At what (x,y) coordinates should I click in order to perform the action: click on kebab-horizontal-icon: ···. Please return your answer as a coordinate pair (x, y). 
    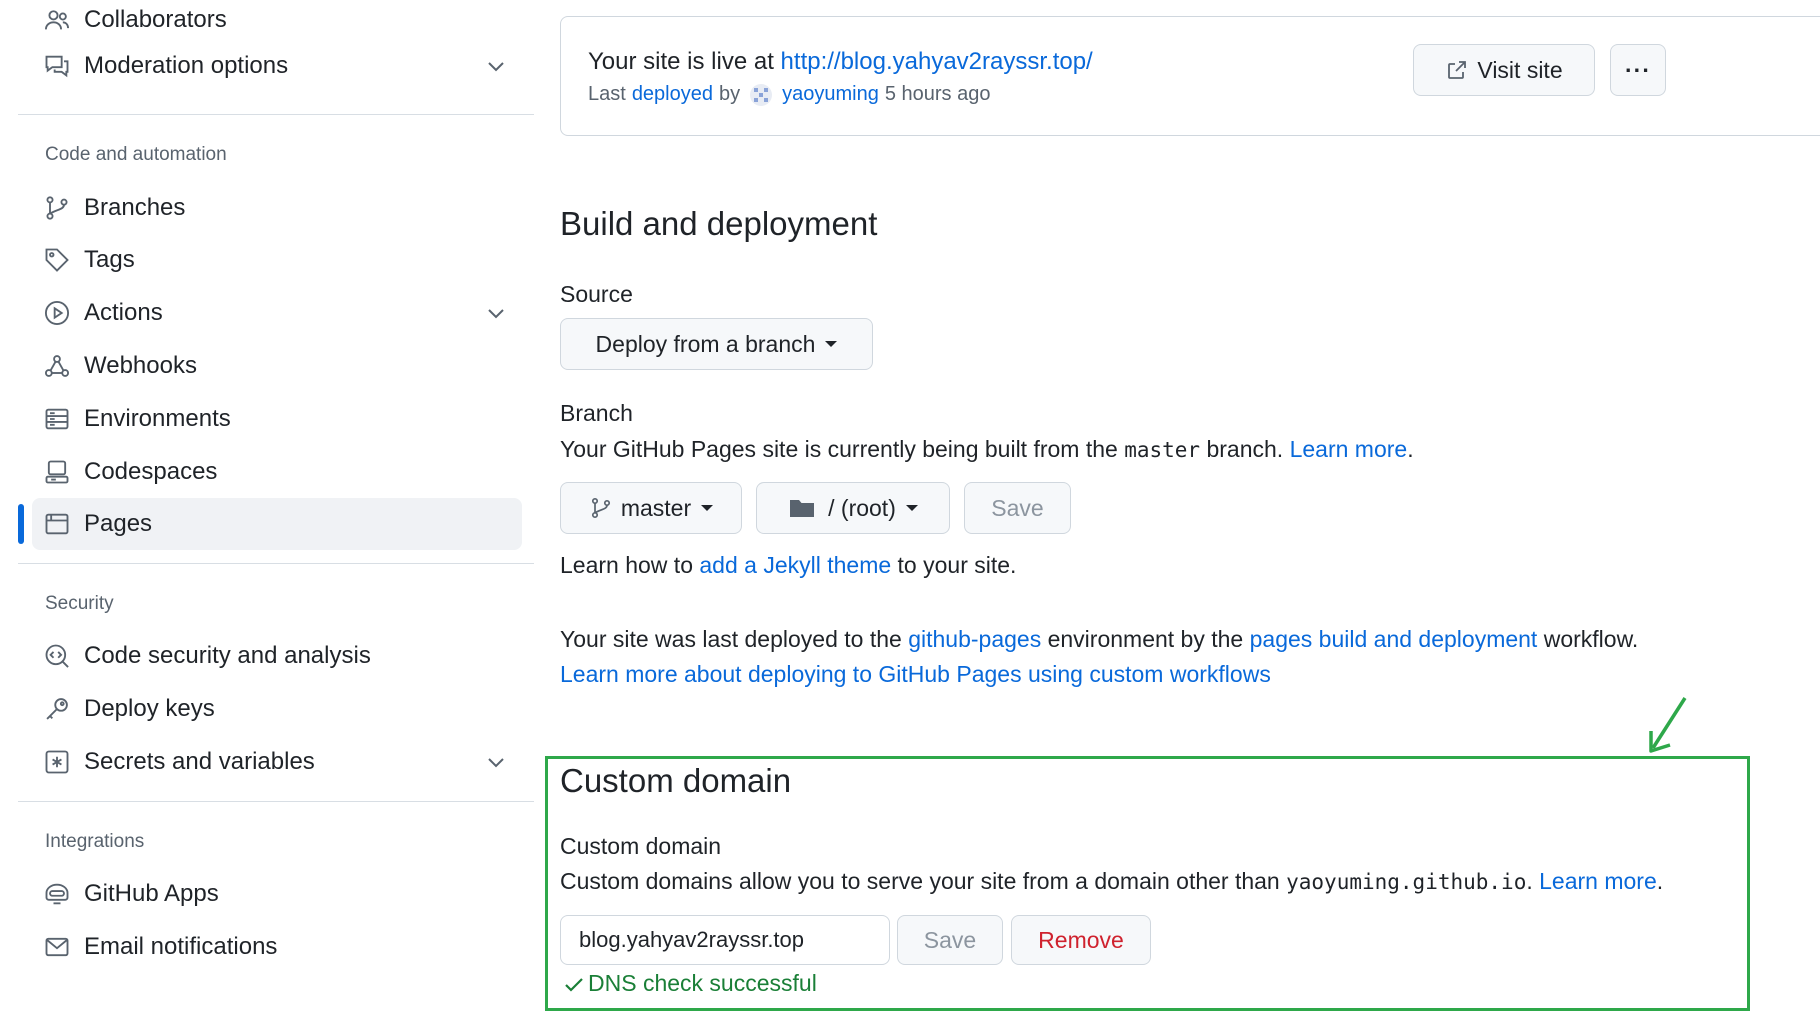
    Looking at the image, I should click on (1638, 69).